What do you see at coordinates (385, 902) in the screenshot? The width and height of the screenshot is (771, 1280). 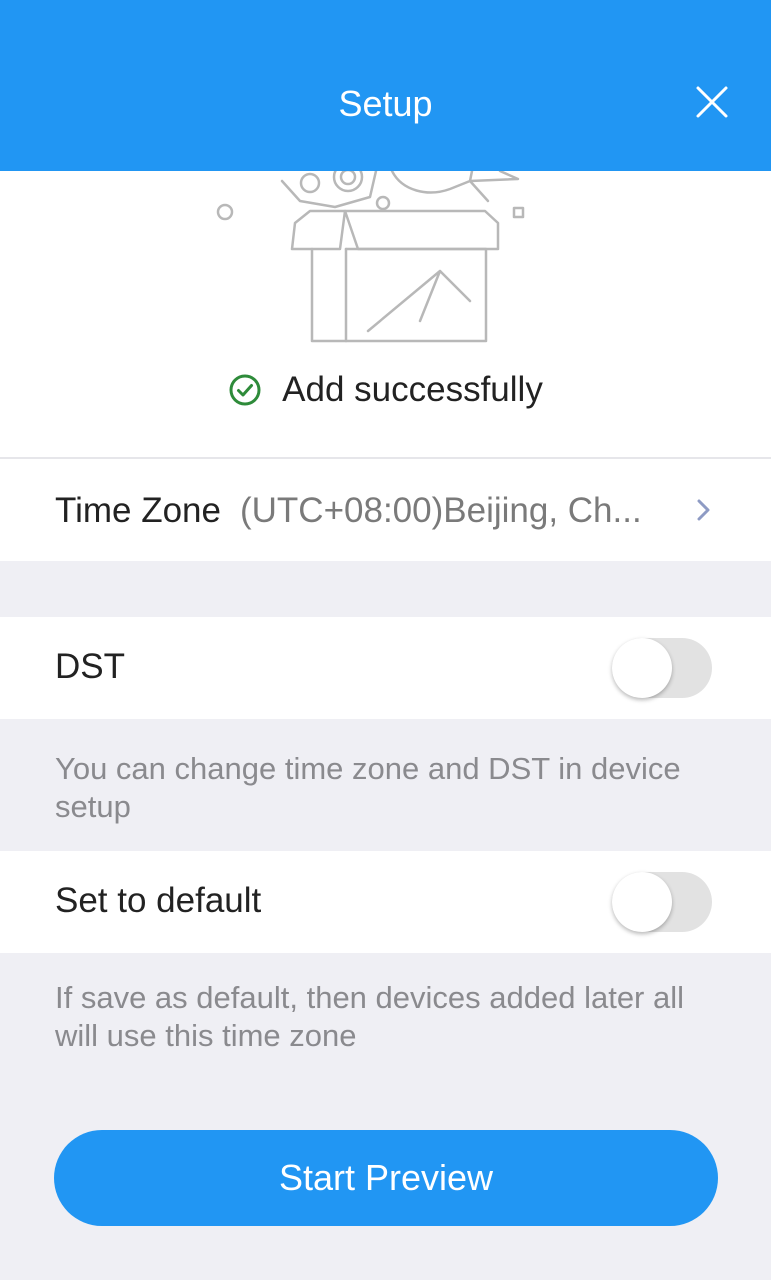 I see `set-default-row: Set to default` at bounding box center [385, 902].